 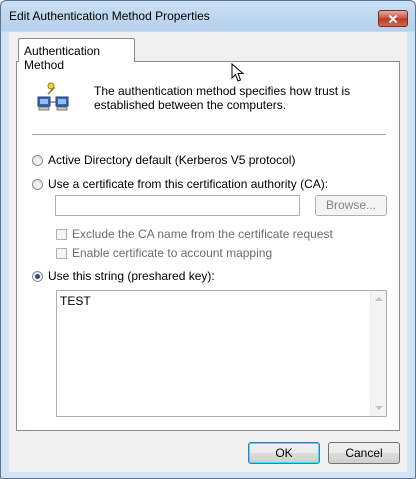 I want to click on scroll-down-icon, so click(x=379, y=408).